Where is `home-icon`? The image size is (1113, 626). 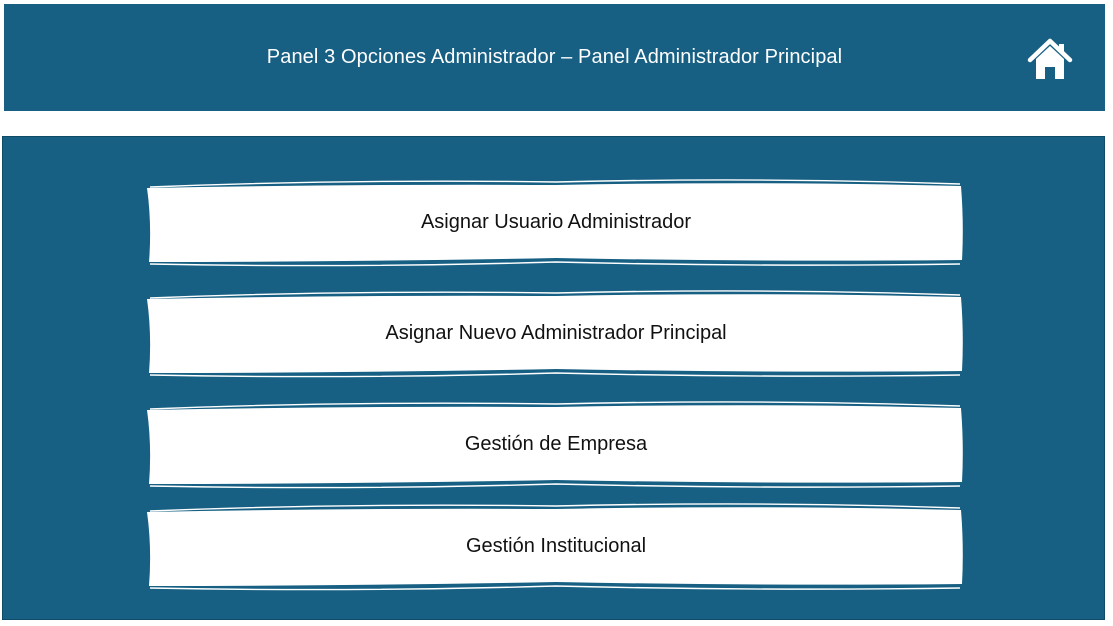 home-icon is located at coordinates (1050, 58).